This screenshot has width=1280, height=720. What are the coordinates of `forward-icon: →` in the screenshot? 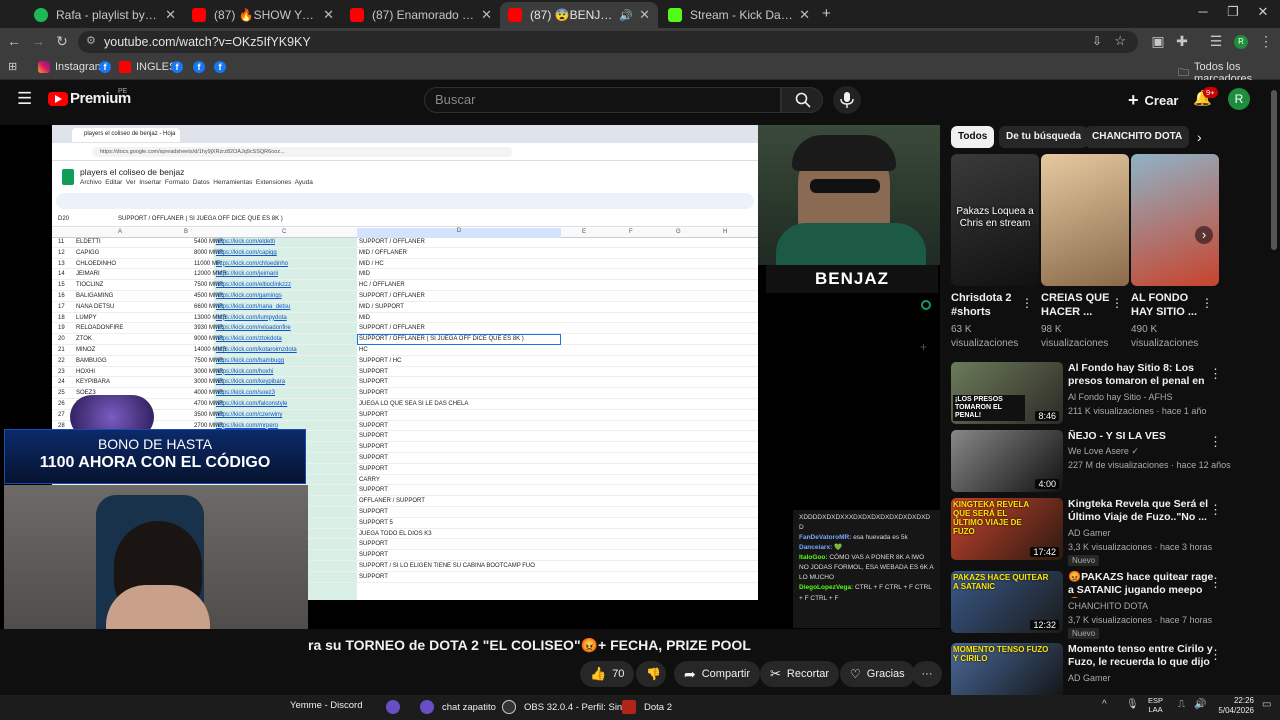 It's located at (38, 41).